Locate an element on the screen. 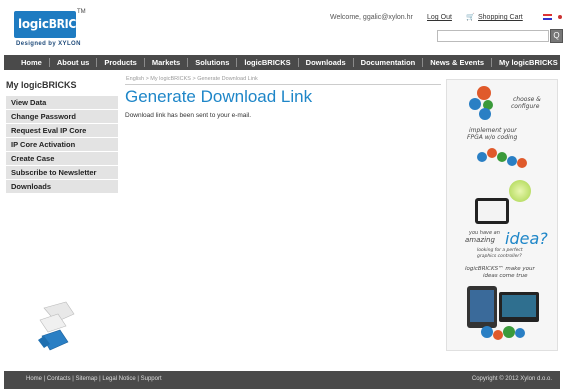 Image resolution: width=564 pixels, height=389 pixels. gear-orange-icon is located at coordinates (484, 93).